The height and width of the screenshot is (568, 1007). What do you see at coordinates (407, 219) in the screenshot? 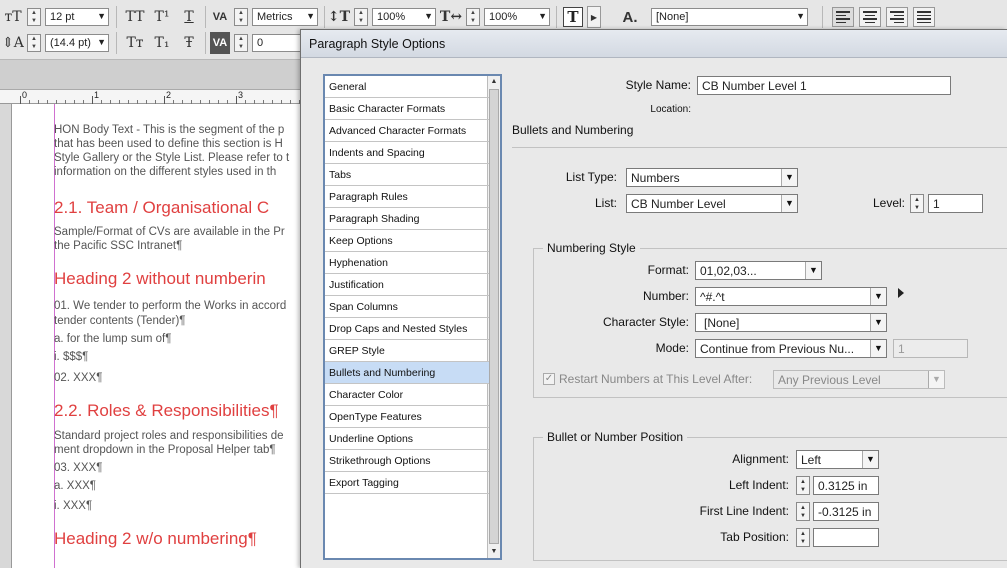
I see `category-item-paragraph-shading: Paragraph Shading` at bounding box center [407, 219].